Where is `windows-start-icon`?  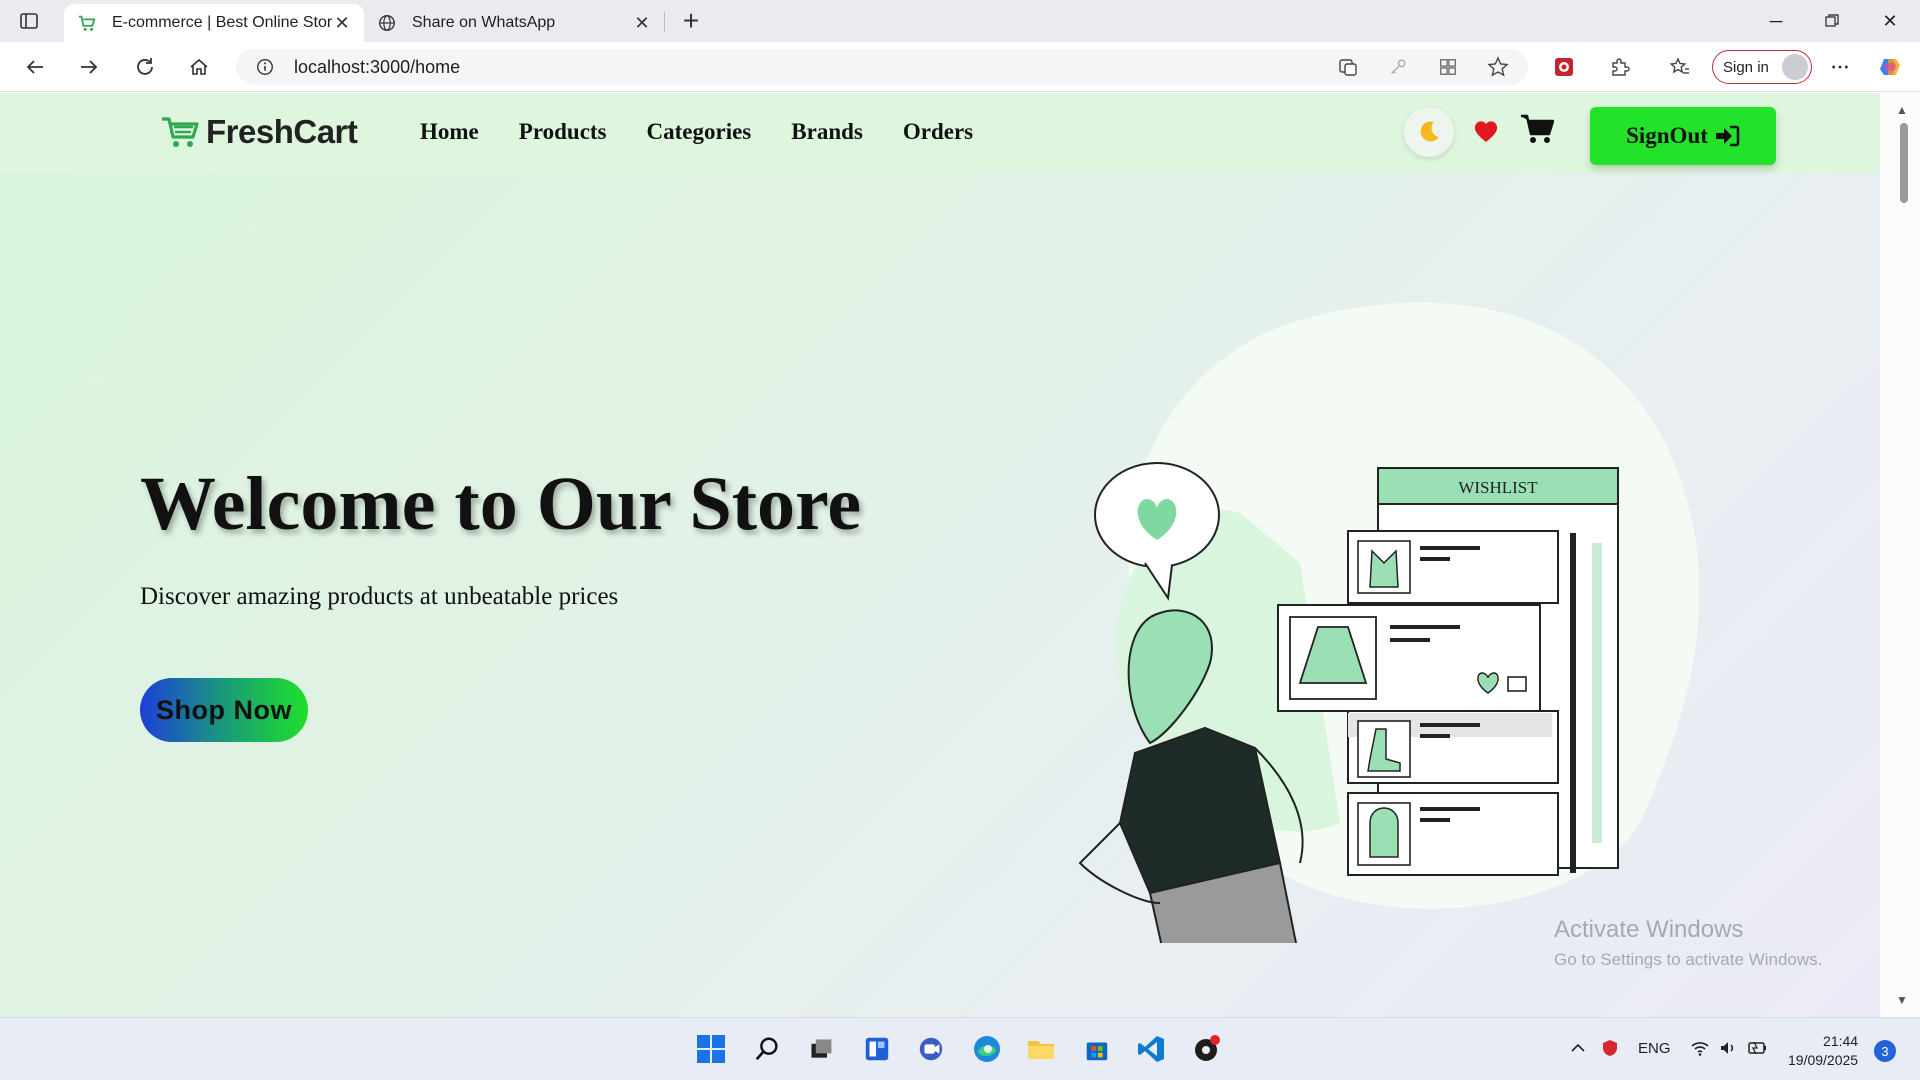 windows-start-icon is located at coordinates (711, 1049).